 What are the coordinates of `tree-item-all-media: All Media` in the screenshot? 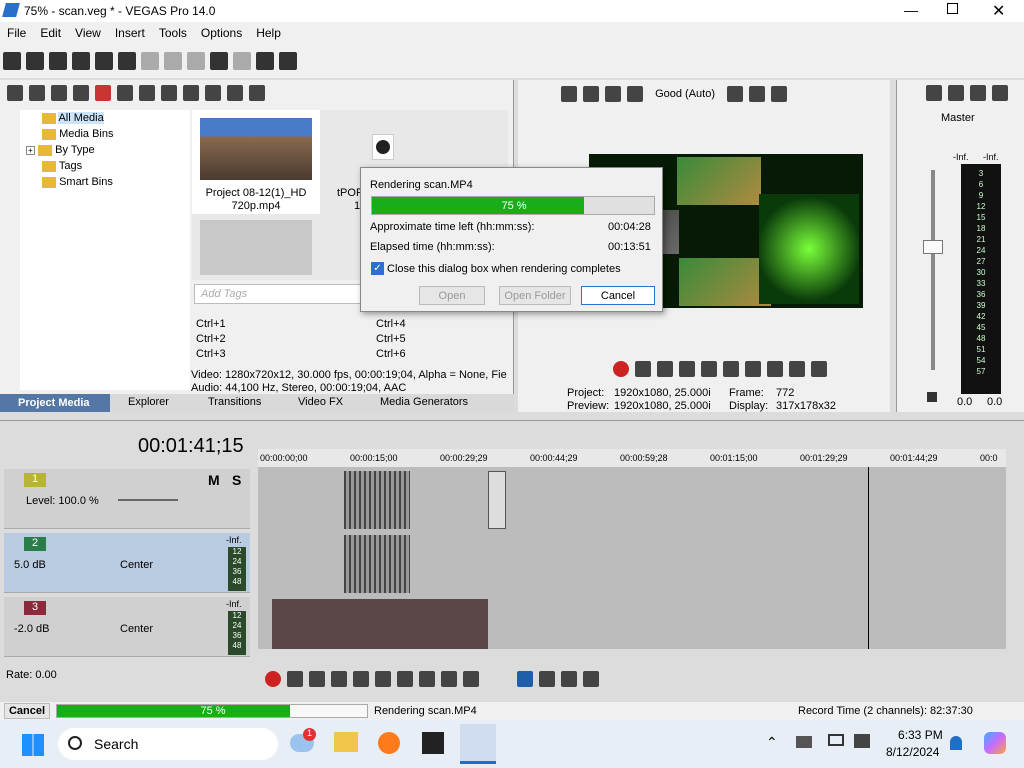 It's located at (73, 118).